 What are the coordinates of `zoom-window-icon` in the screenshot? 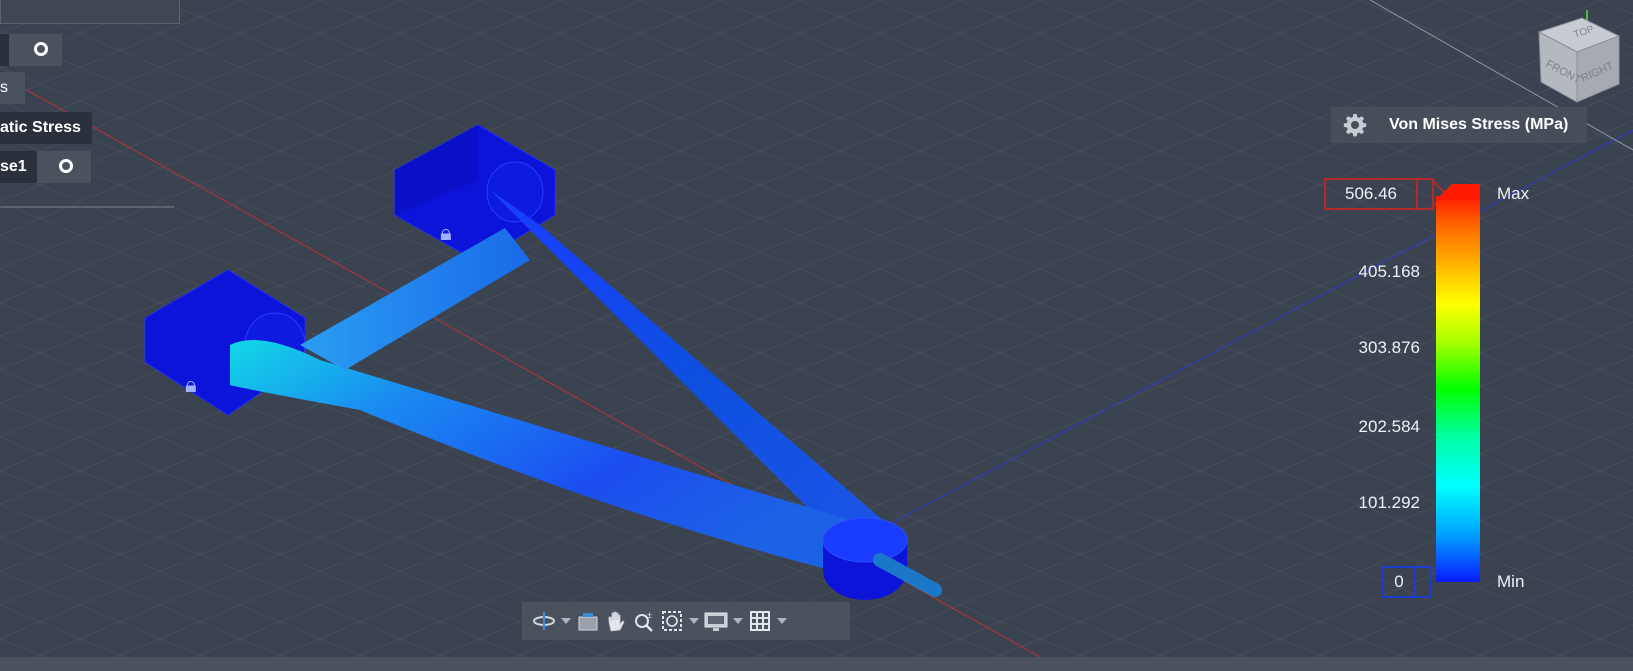 It's located at (672, 621).